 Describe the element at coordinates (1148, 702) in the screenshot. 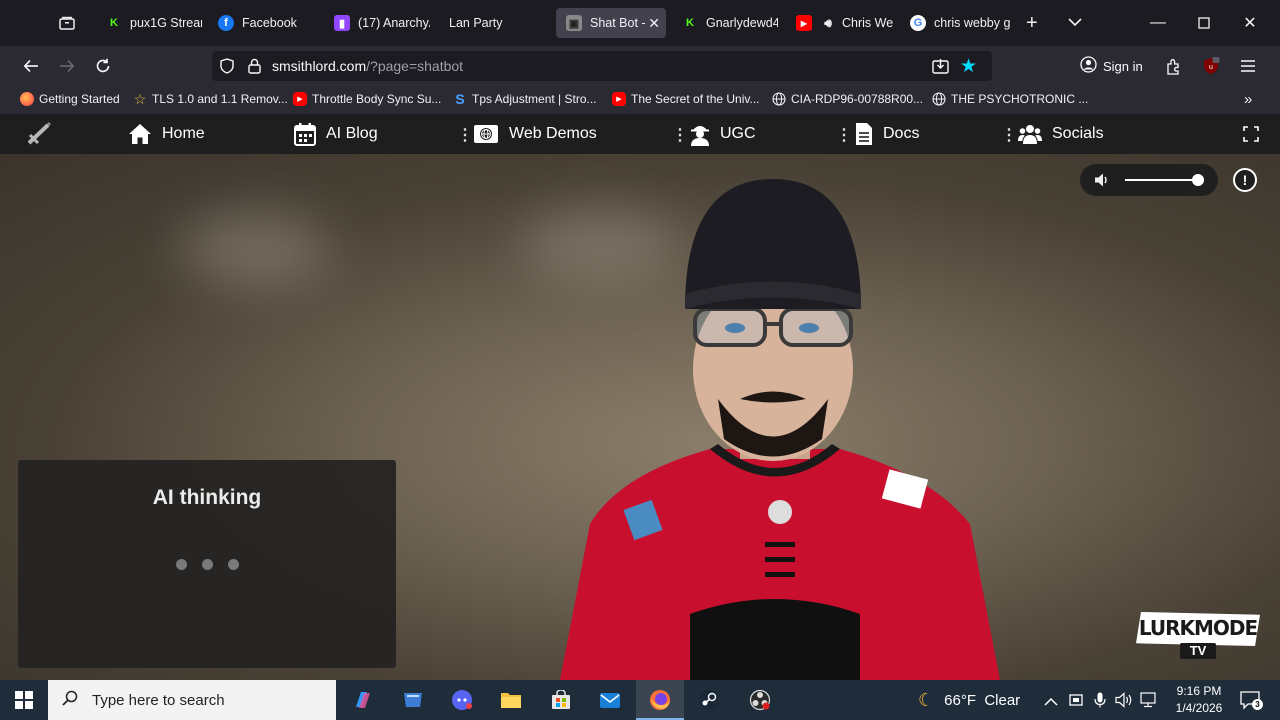

I see `network-icon` at that location.